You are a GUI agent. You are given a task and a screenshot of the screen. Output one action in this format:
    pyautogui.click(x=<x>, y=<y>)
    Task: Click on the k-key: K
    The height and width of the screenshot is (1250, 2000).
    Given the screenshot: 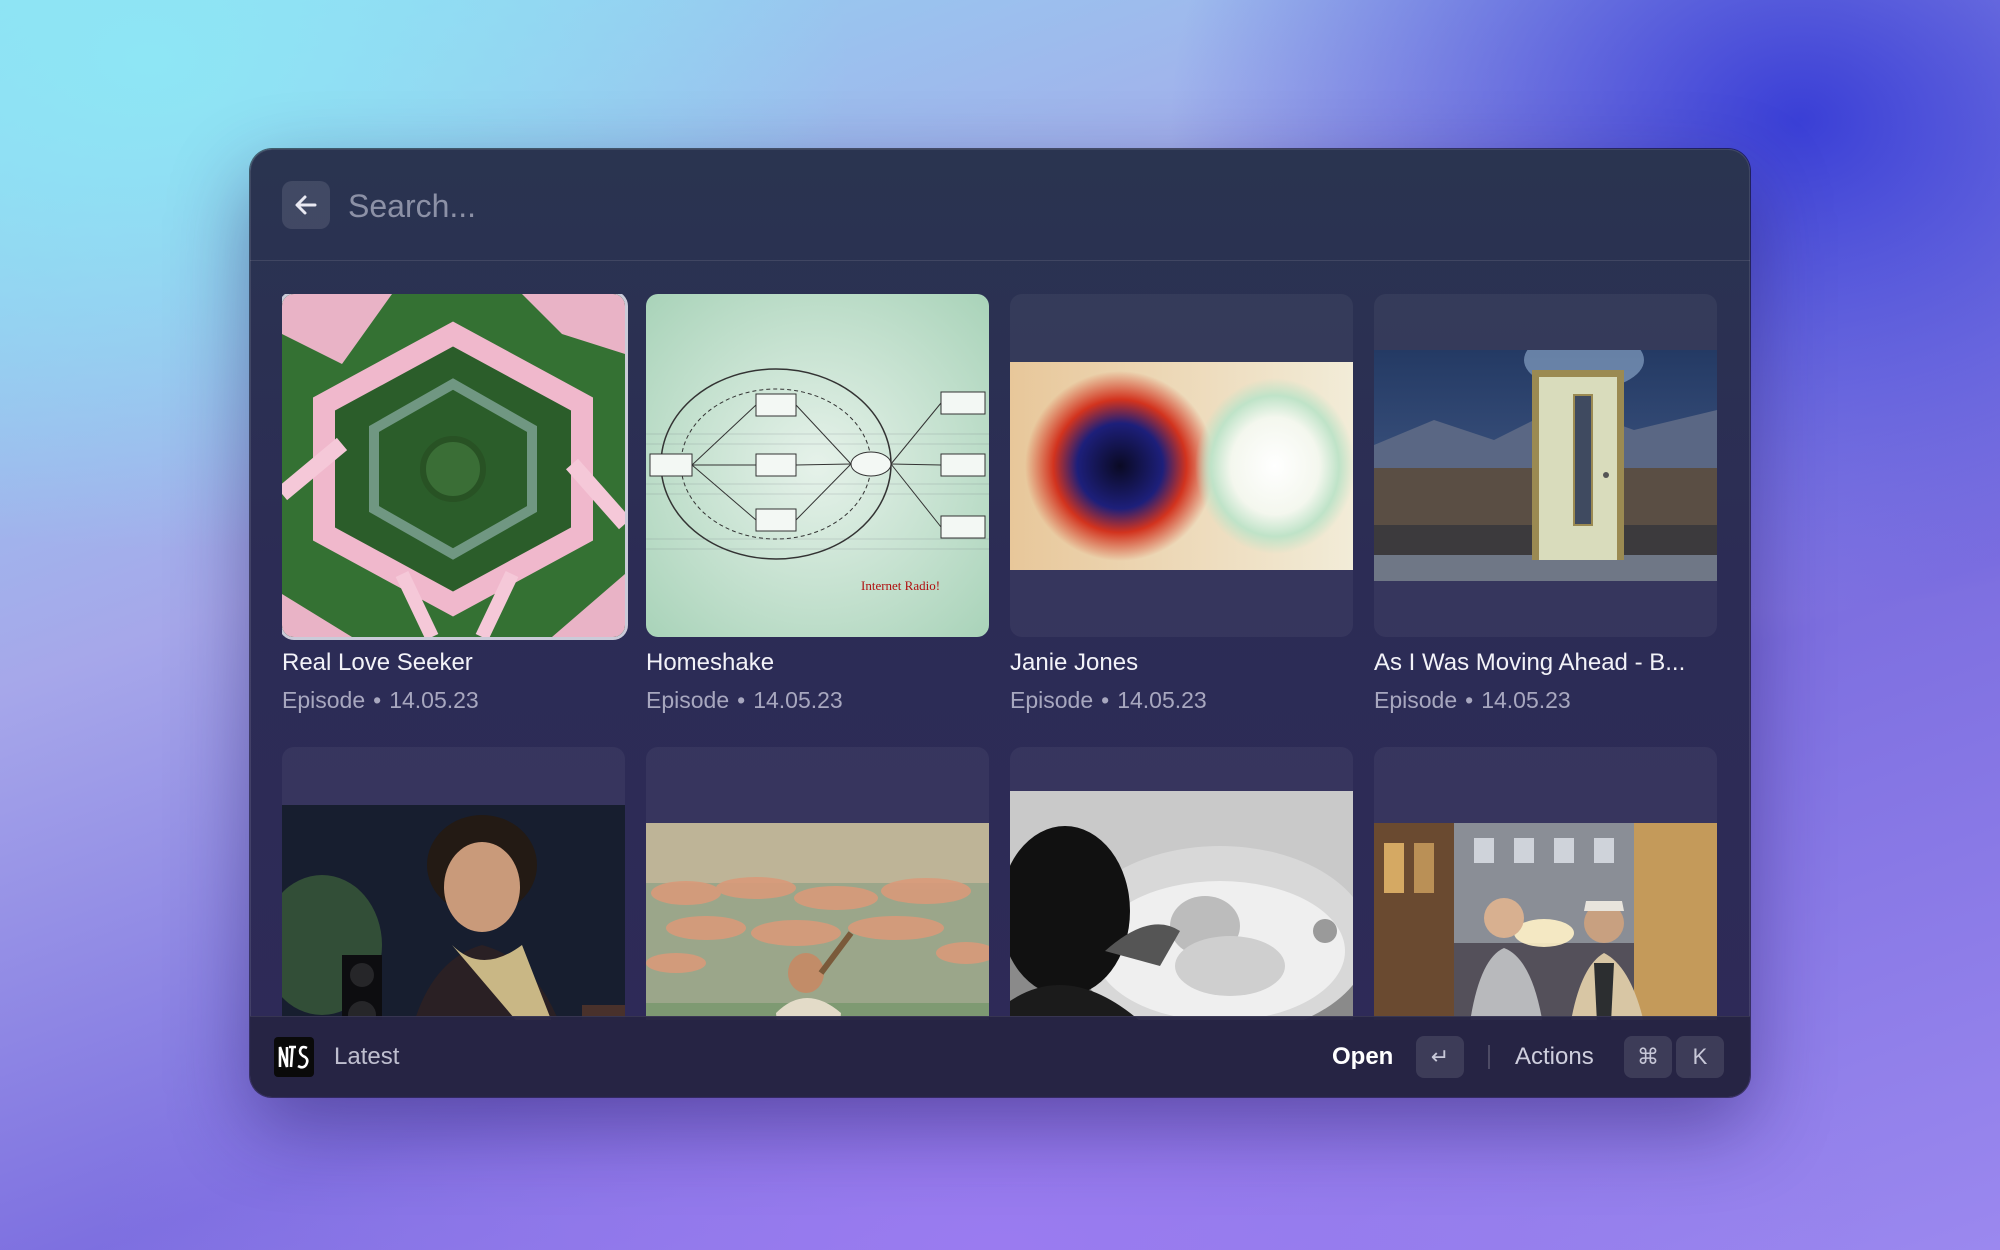 What is the action you would take?
    pyautogui.click(x=1700, y=1057)
    